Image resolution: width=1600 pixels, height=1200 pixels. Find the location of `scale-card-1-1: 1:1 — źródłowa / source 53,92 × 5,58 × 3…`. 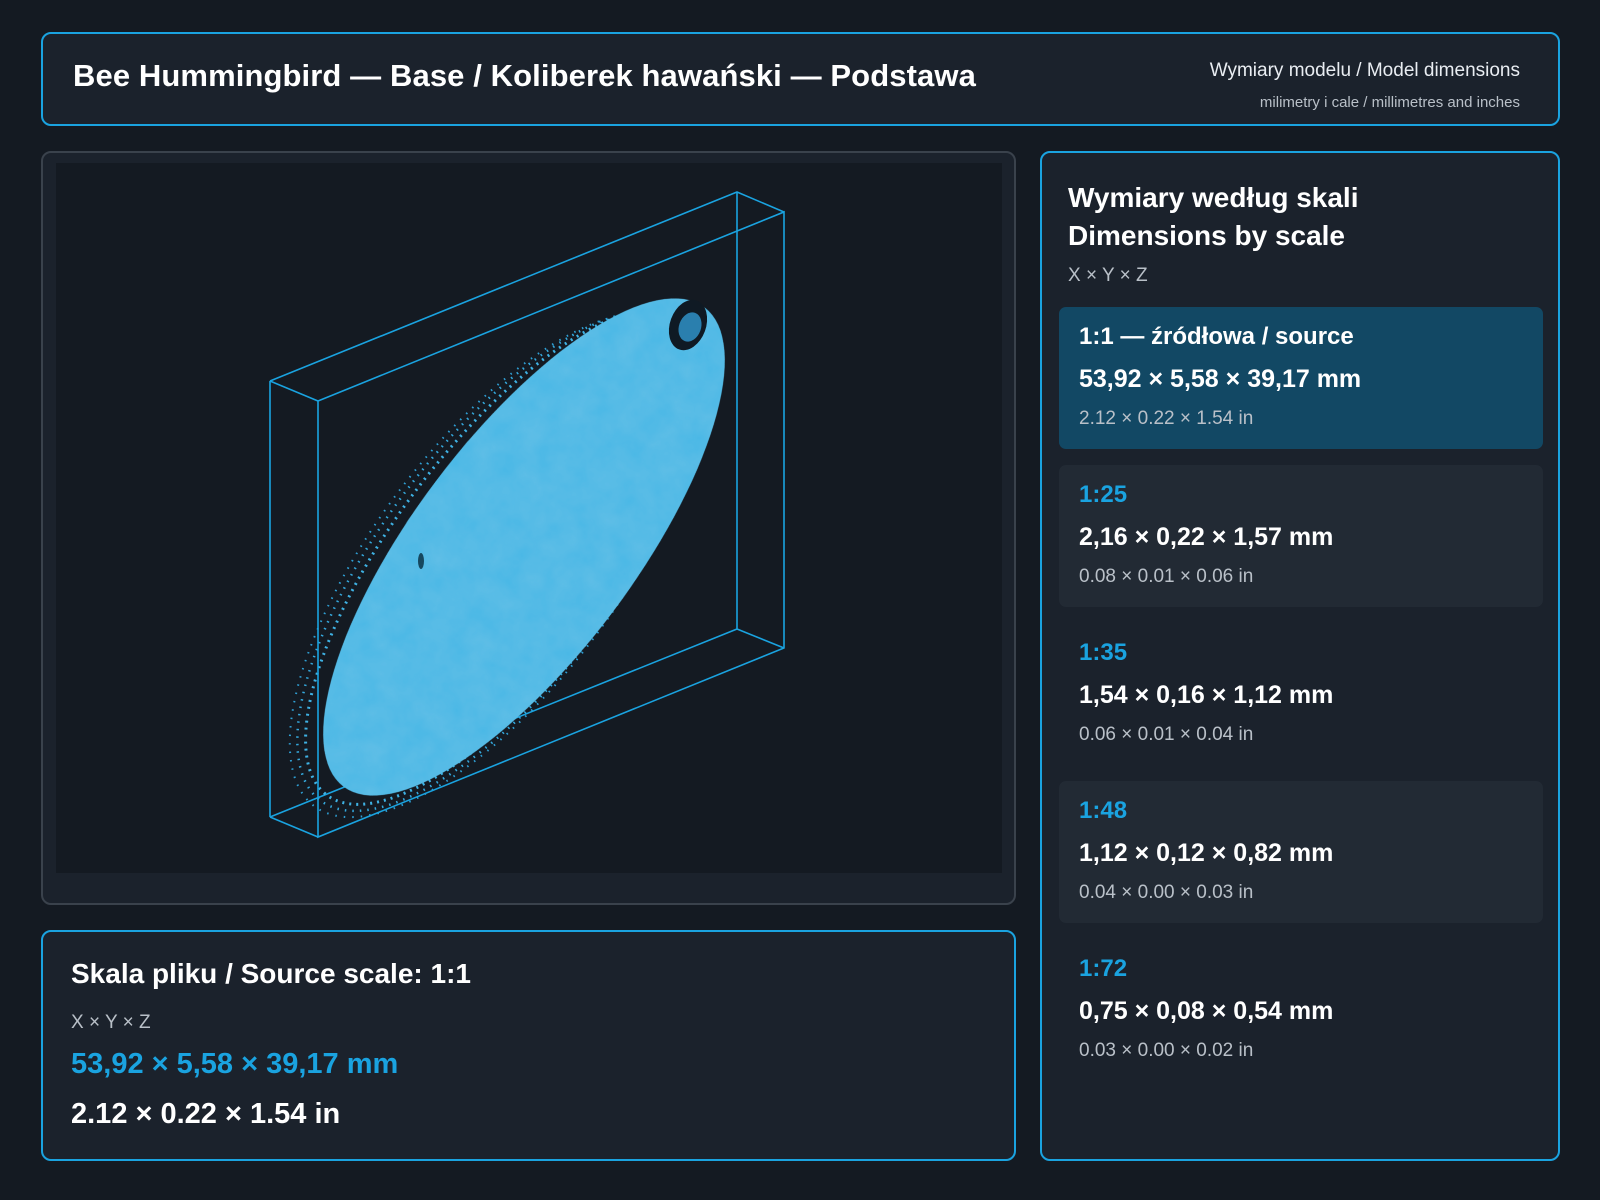

scale-card-1-1: 1:1 — źródłowa / source 53,92 × 5,58 × 3… is located at coordinates (1301, 378).